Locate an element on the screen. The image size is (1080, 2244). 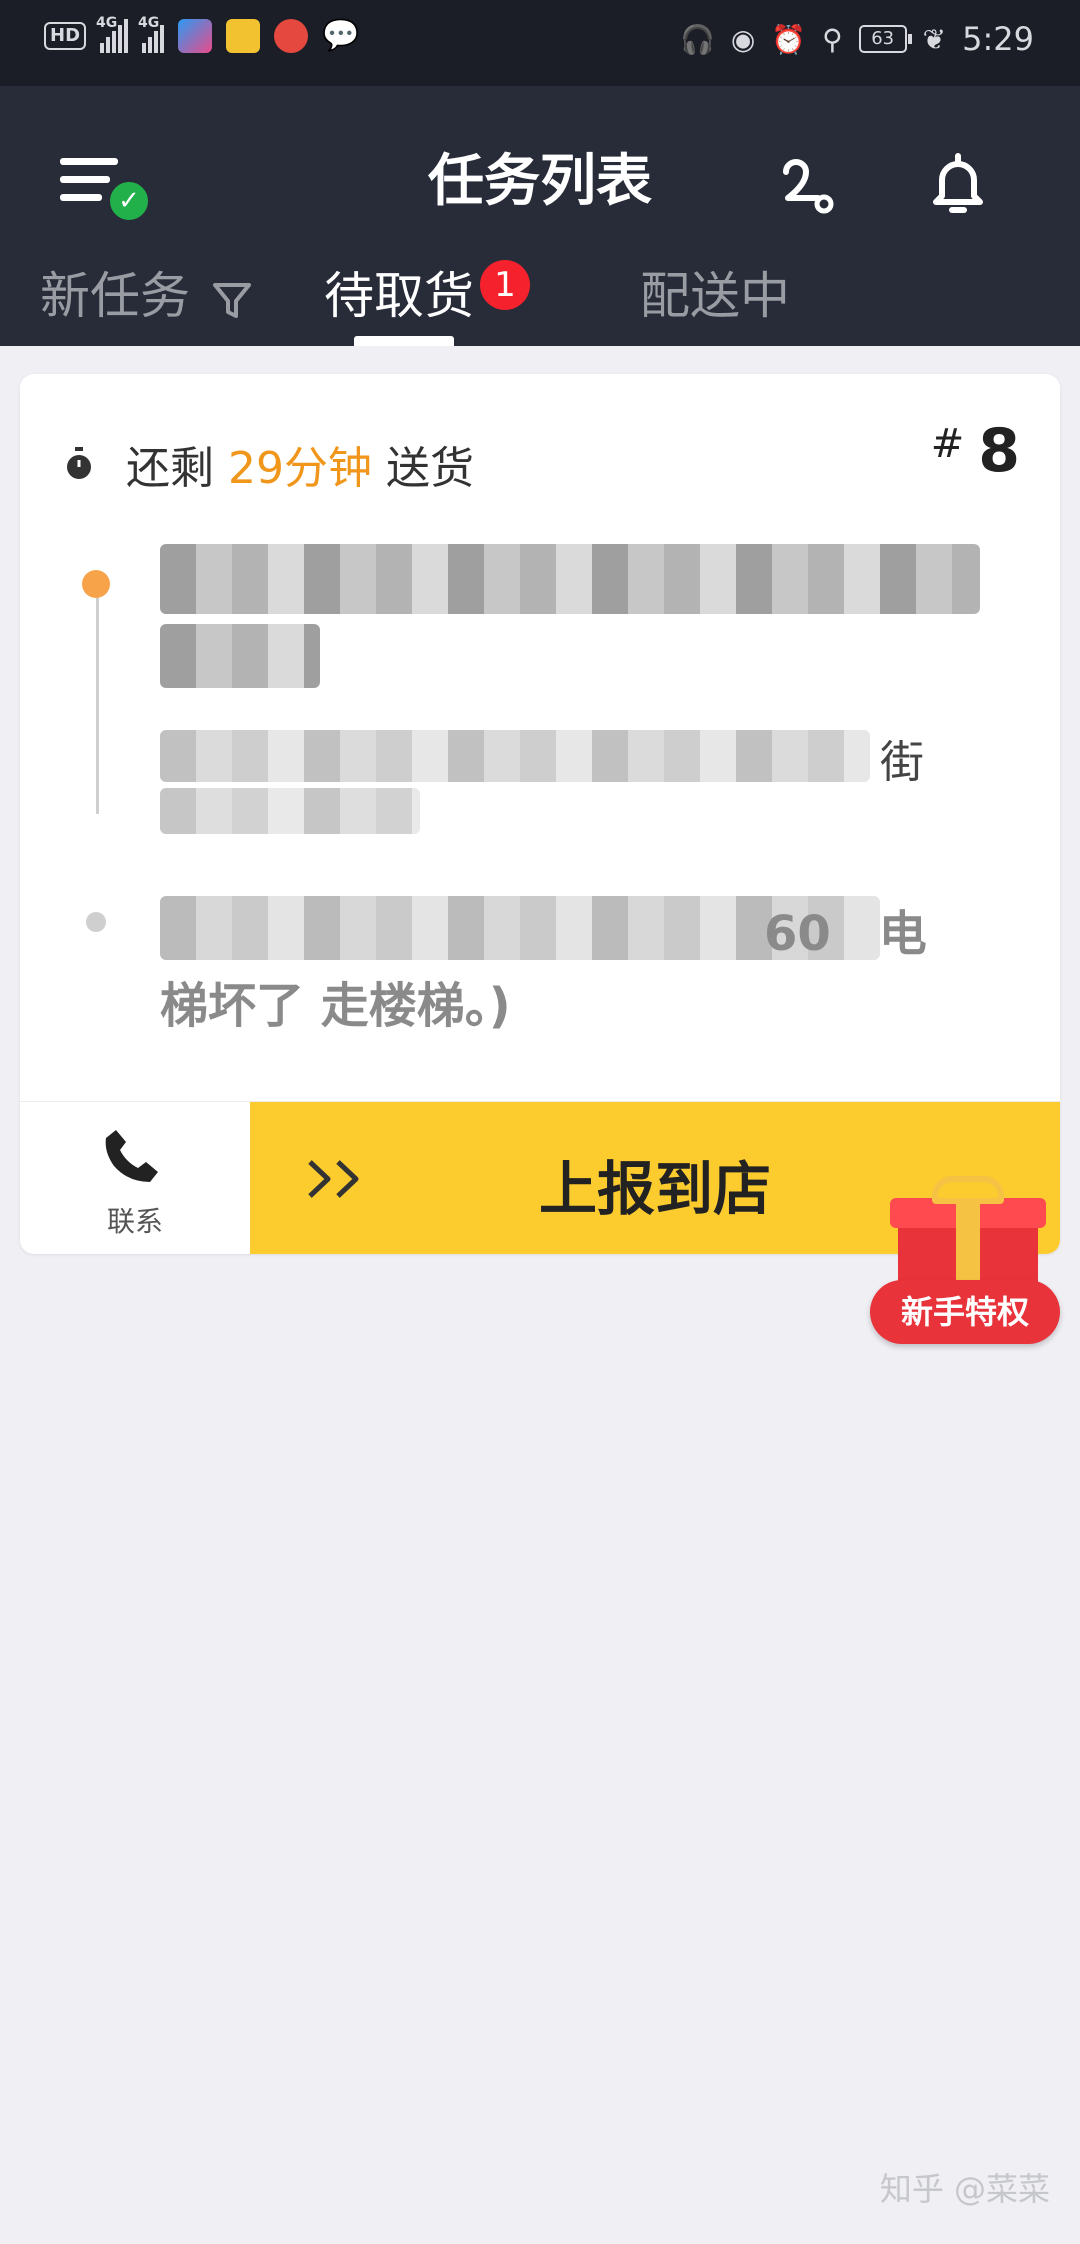
app-header: ✓ 任务列表 新任务 待取货 1 配送中 is located at coordinates (540, 216).